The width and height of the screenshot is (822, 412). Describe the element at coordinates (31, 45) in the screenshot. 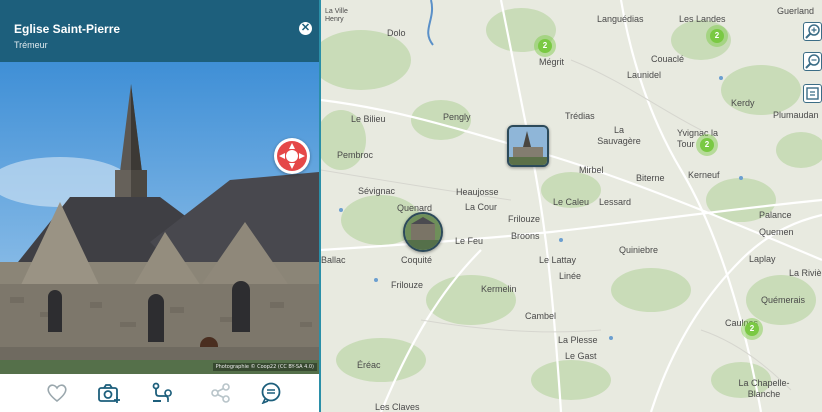

I see `panel-subtitle: Trémeur` at that location.